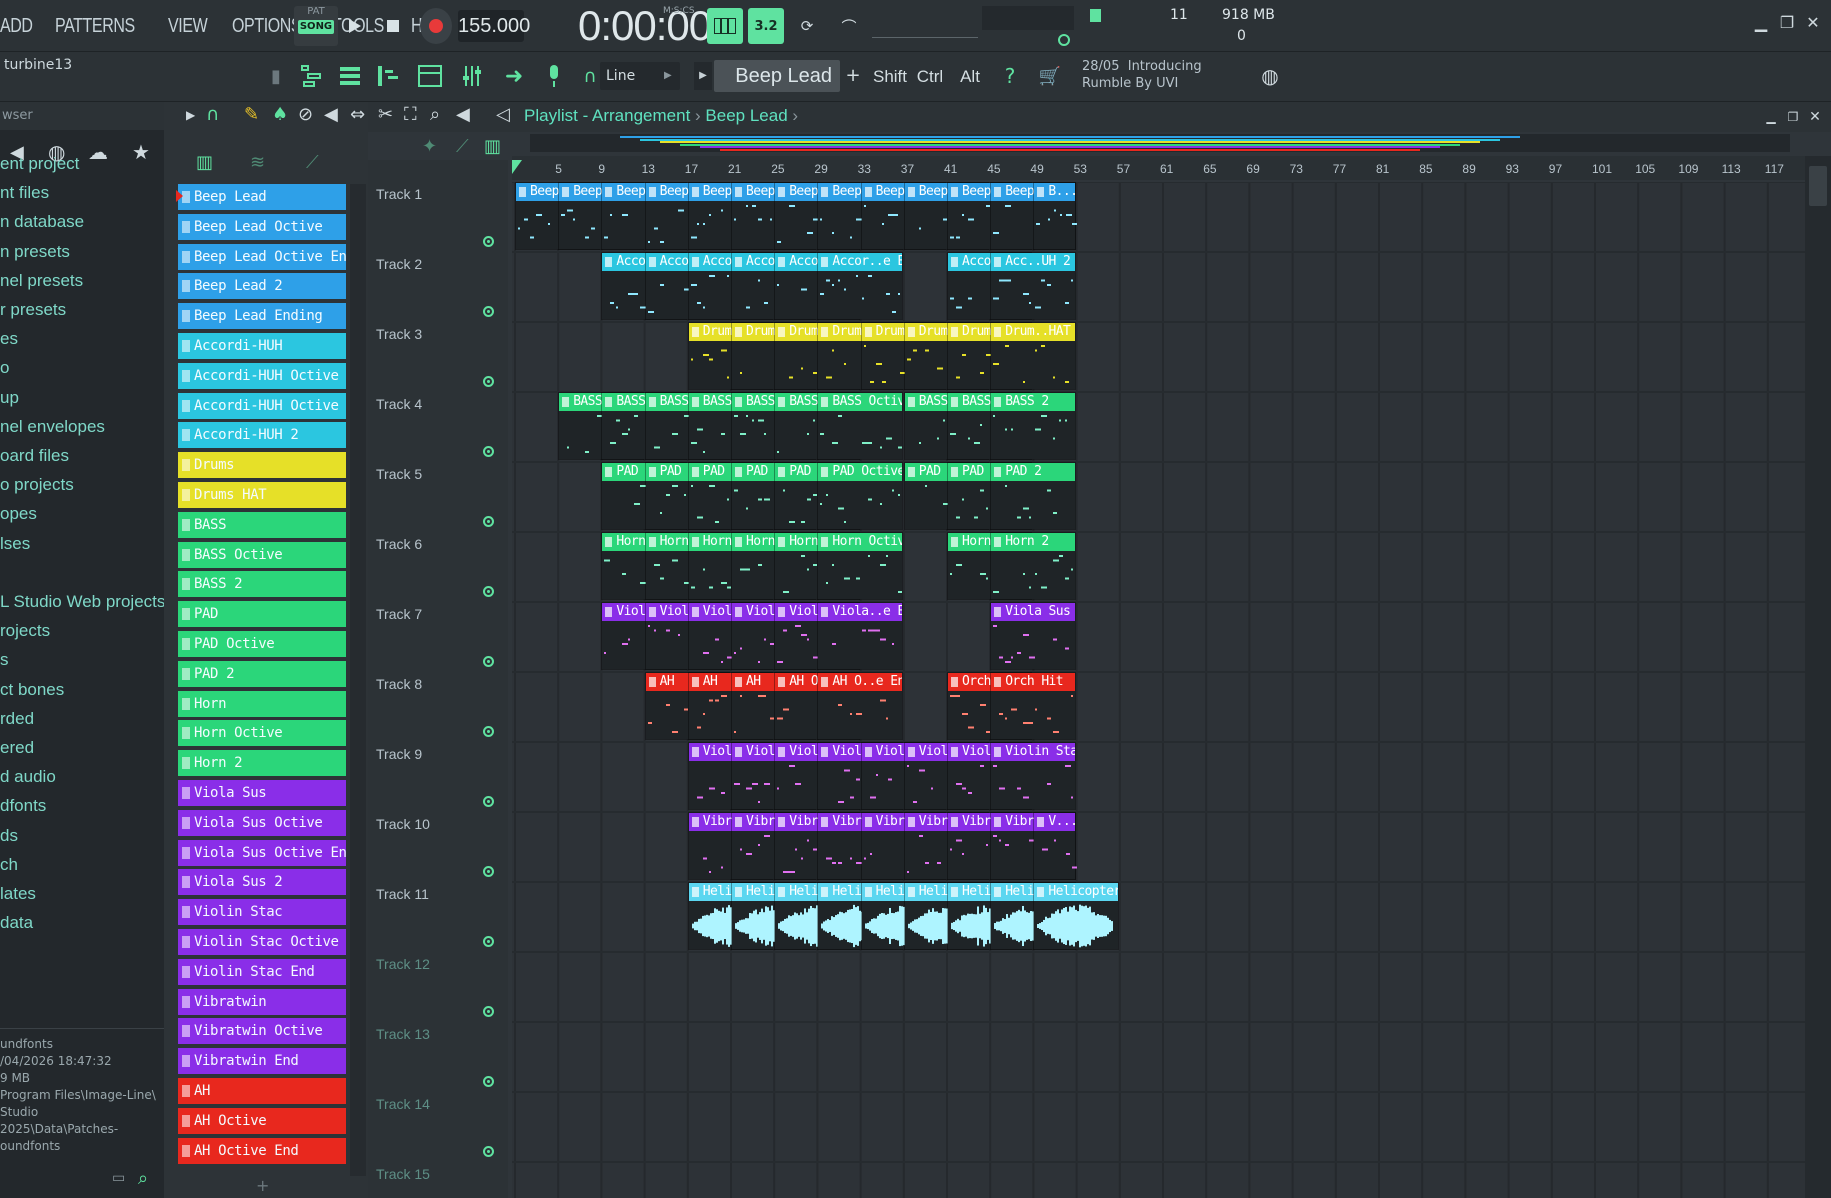 Image resolution: width=1831 pixels, height=1198 pixels. What do you see at coordinates (4, 660) in the screenshot?
I see `browser-item: s` at bounding box center [4, 660].